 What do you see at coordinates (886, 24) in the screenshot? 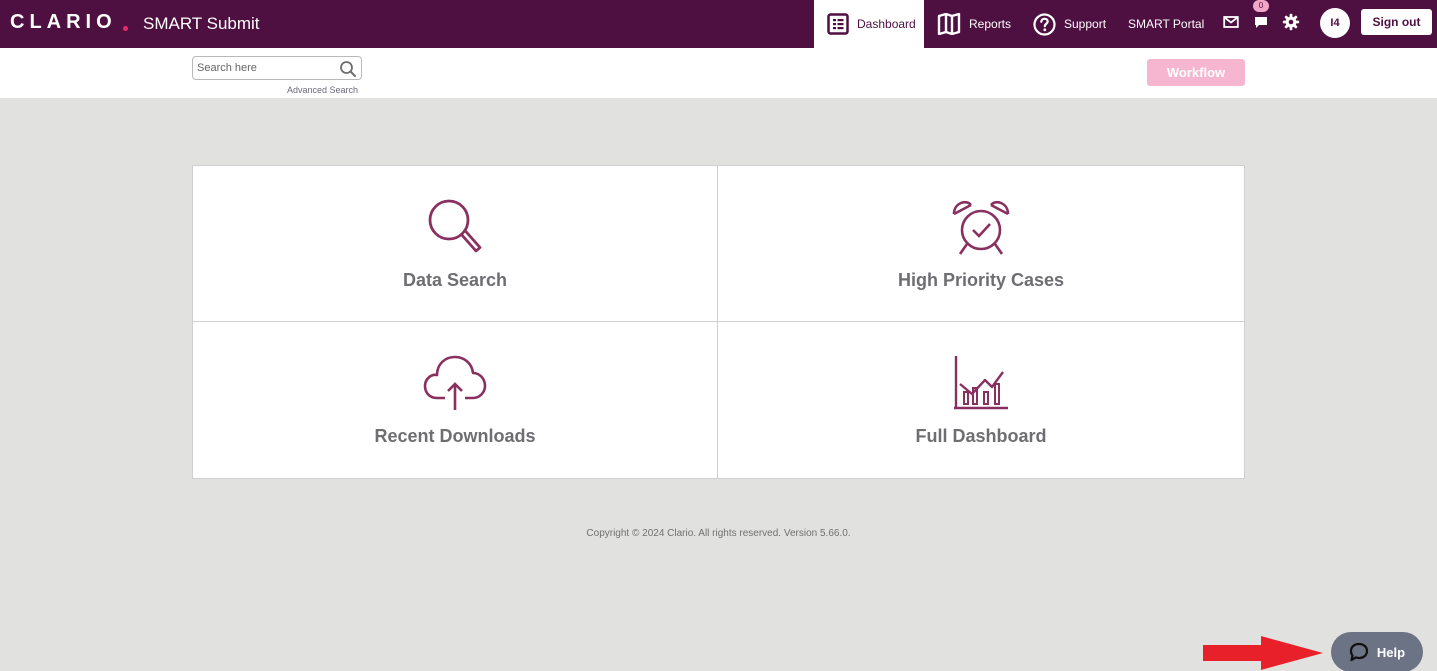
I see `nav-dashboard-label: Dashboard` at bounding box center [886, 24].